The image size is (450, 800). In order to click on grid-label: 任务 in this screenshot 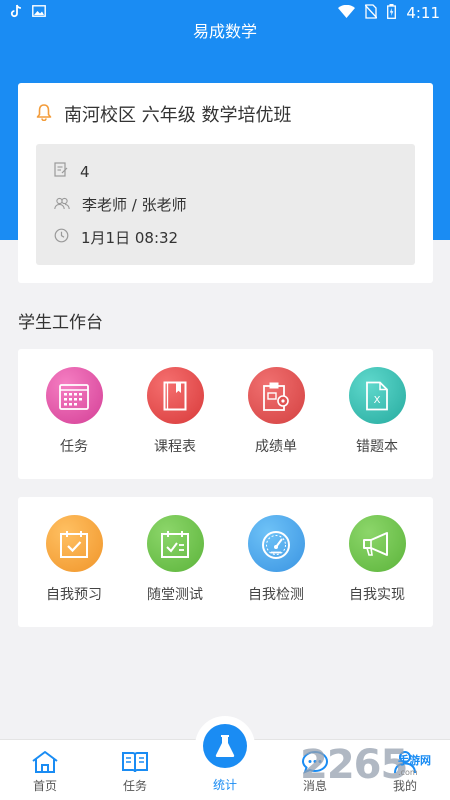, I will do `click(74, 447)`.